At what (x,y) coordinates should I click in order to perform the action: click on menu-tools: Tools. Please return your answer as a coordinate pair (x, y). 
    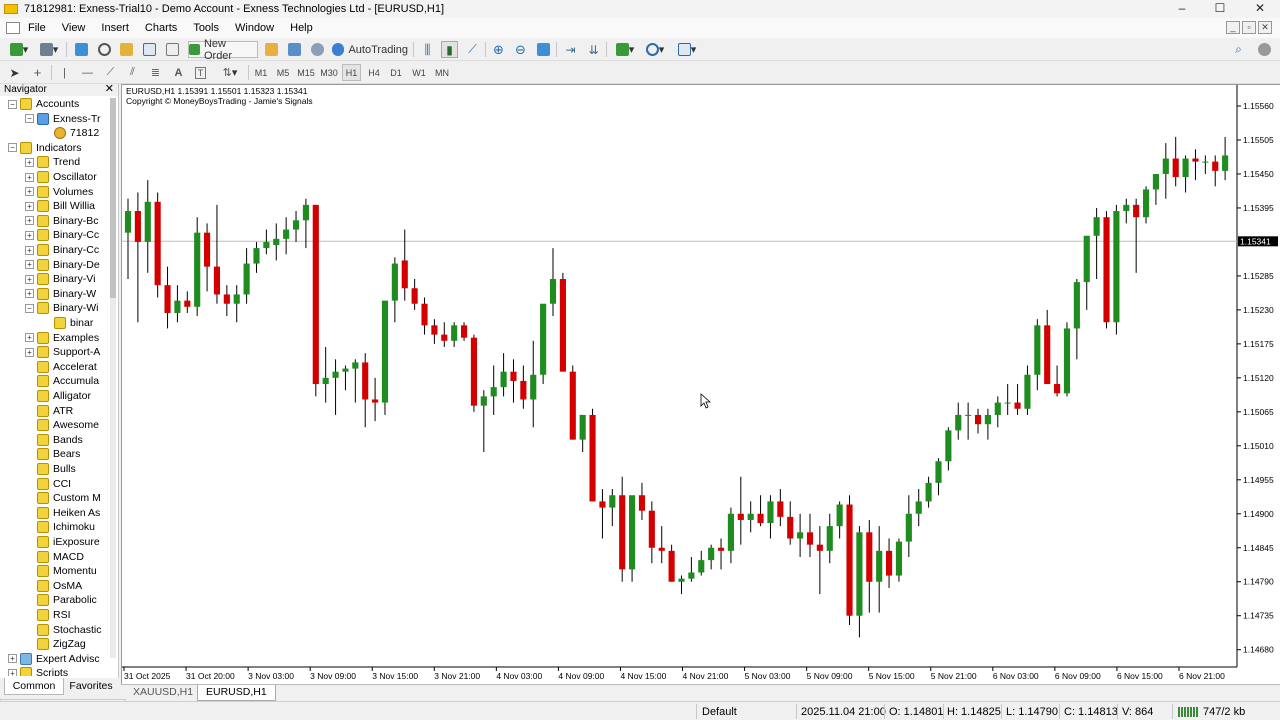
    Looking at the image, I should click on (206, 28).